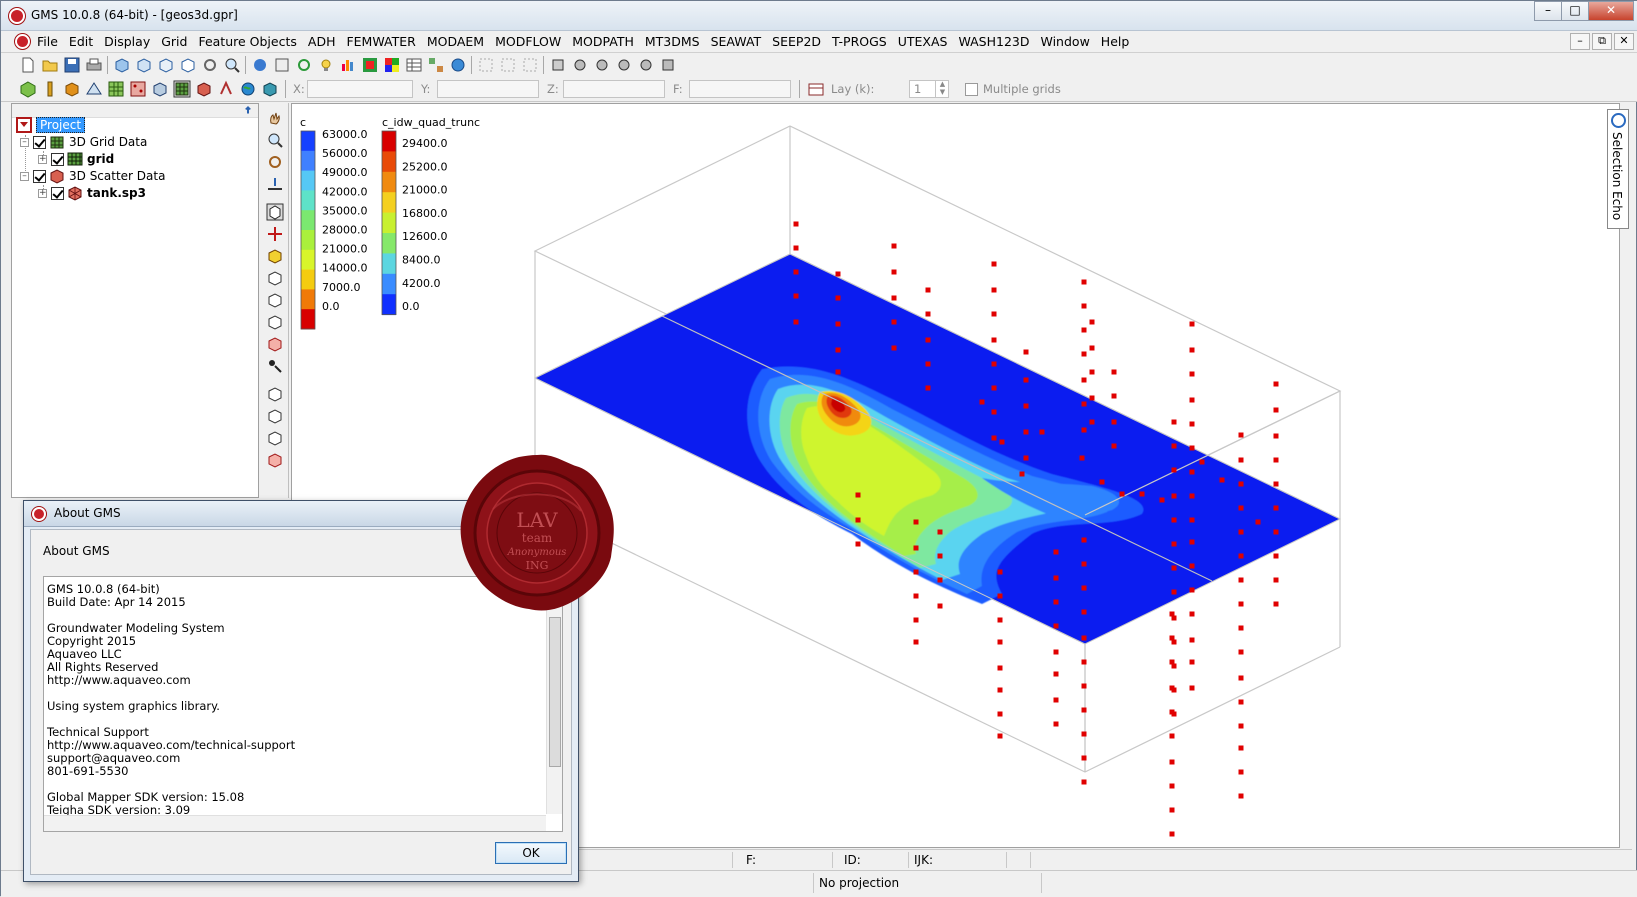  What do you see at coordinates (326, 65) in the screenshot?
I see `light-icon` at bounding box center [326, 65].